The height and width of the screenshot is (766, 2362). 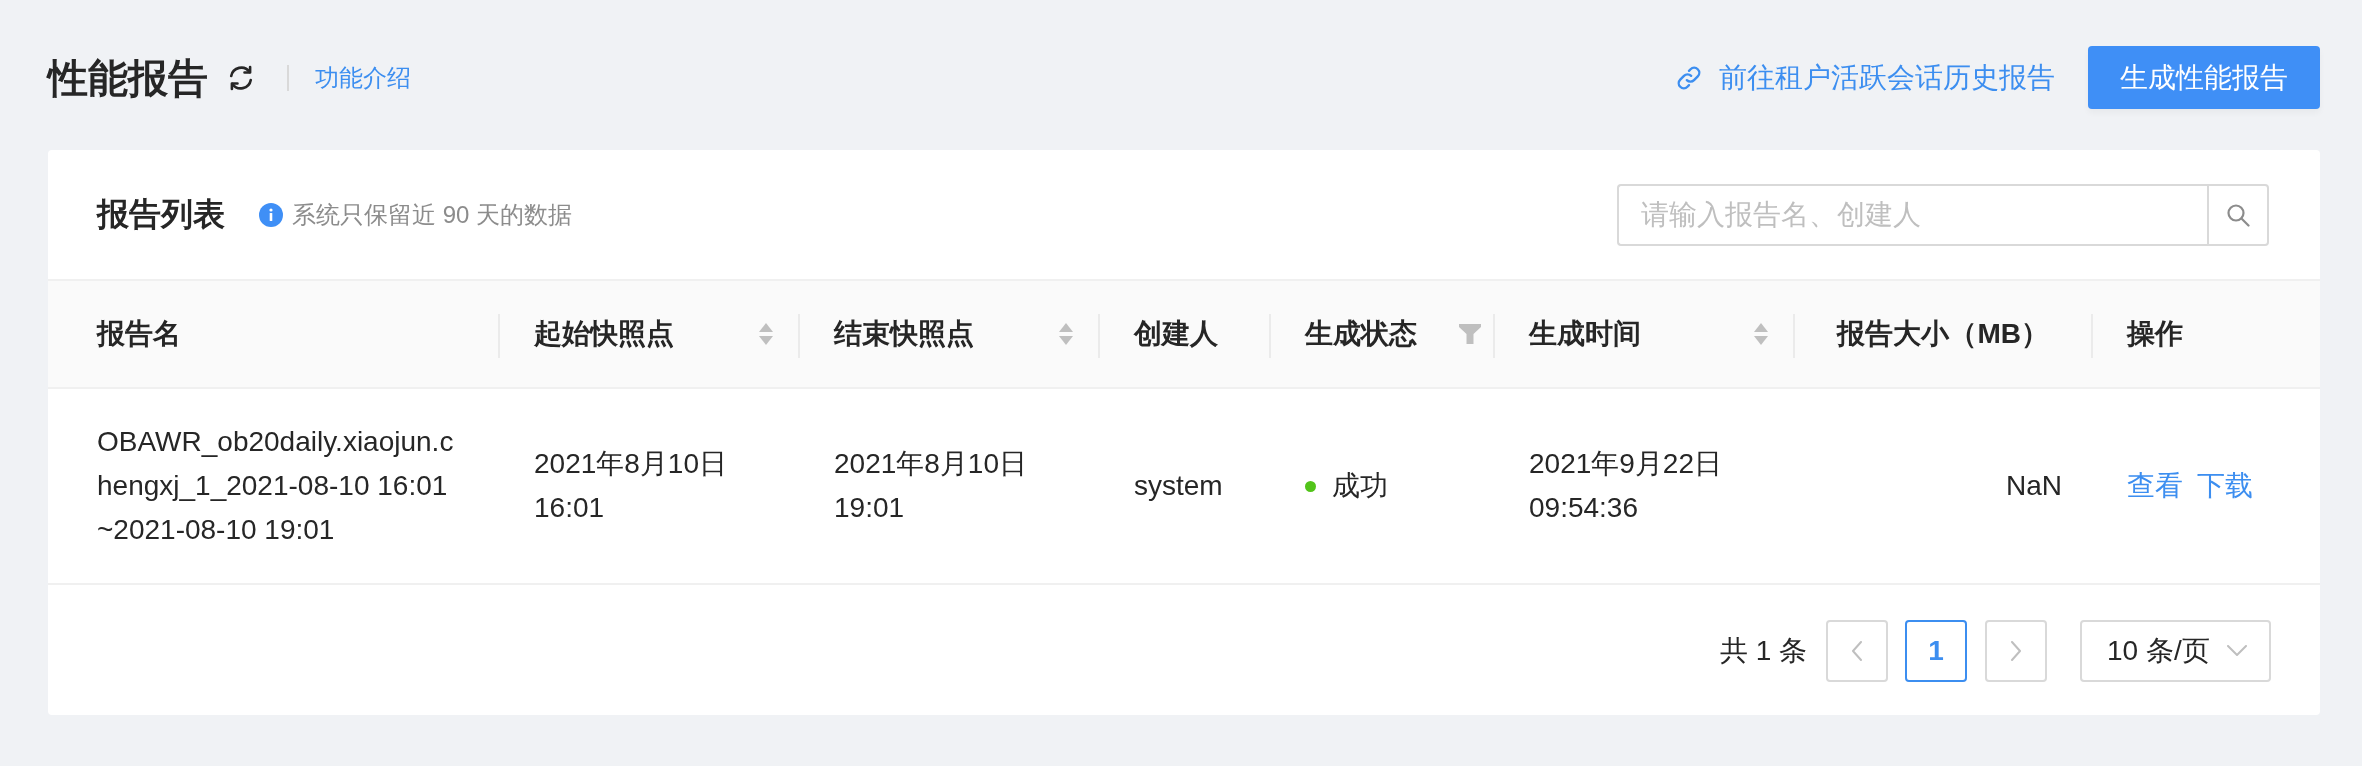 I want to click on total-count: 共 1 条, so click(x=1763, y=651).